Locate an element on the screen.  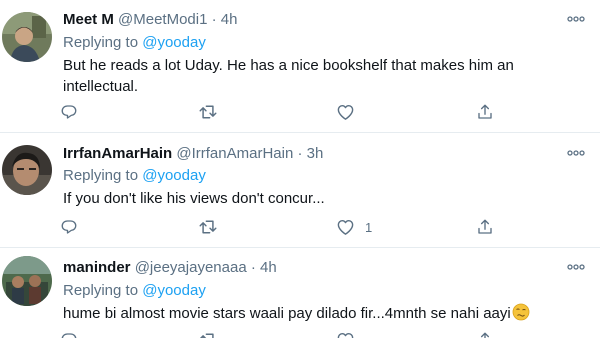
tweet-header: Meet M @MeetModi1 · 4h is located at coordinates (150, 20).